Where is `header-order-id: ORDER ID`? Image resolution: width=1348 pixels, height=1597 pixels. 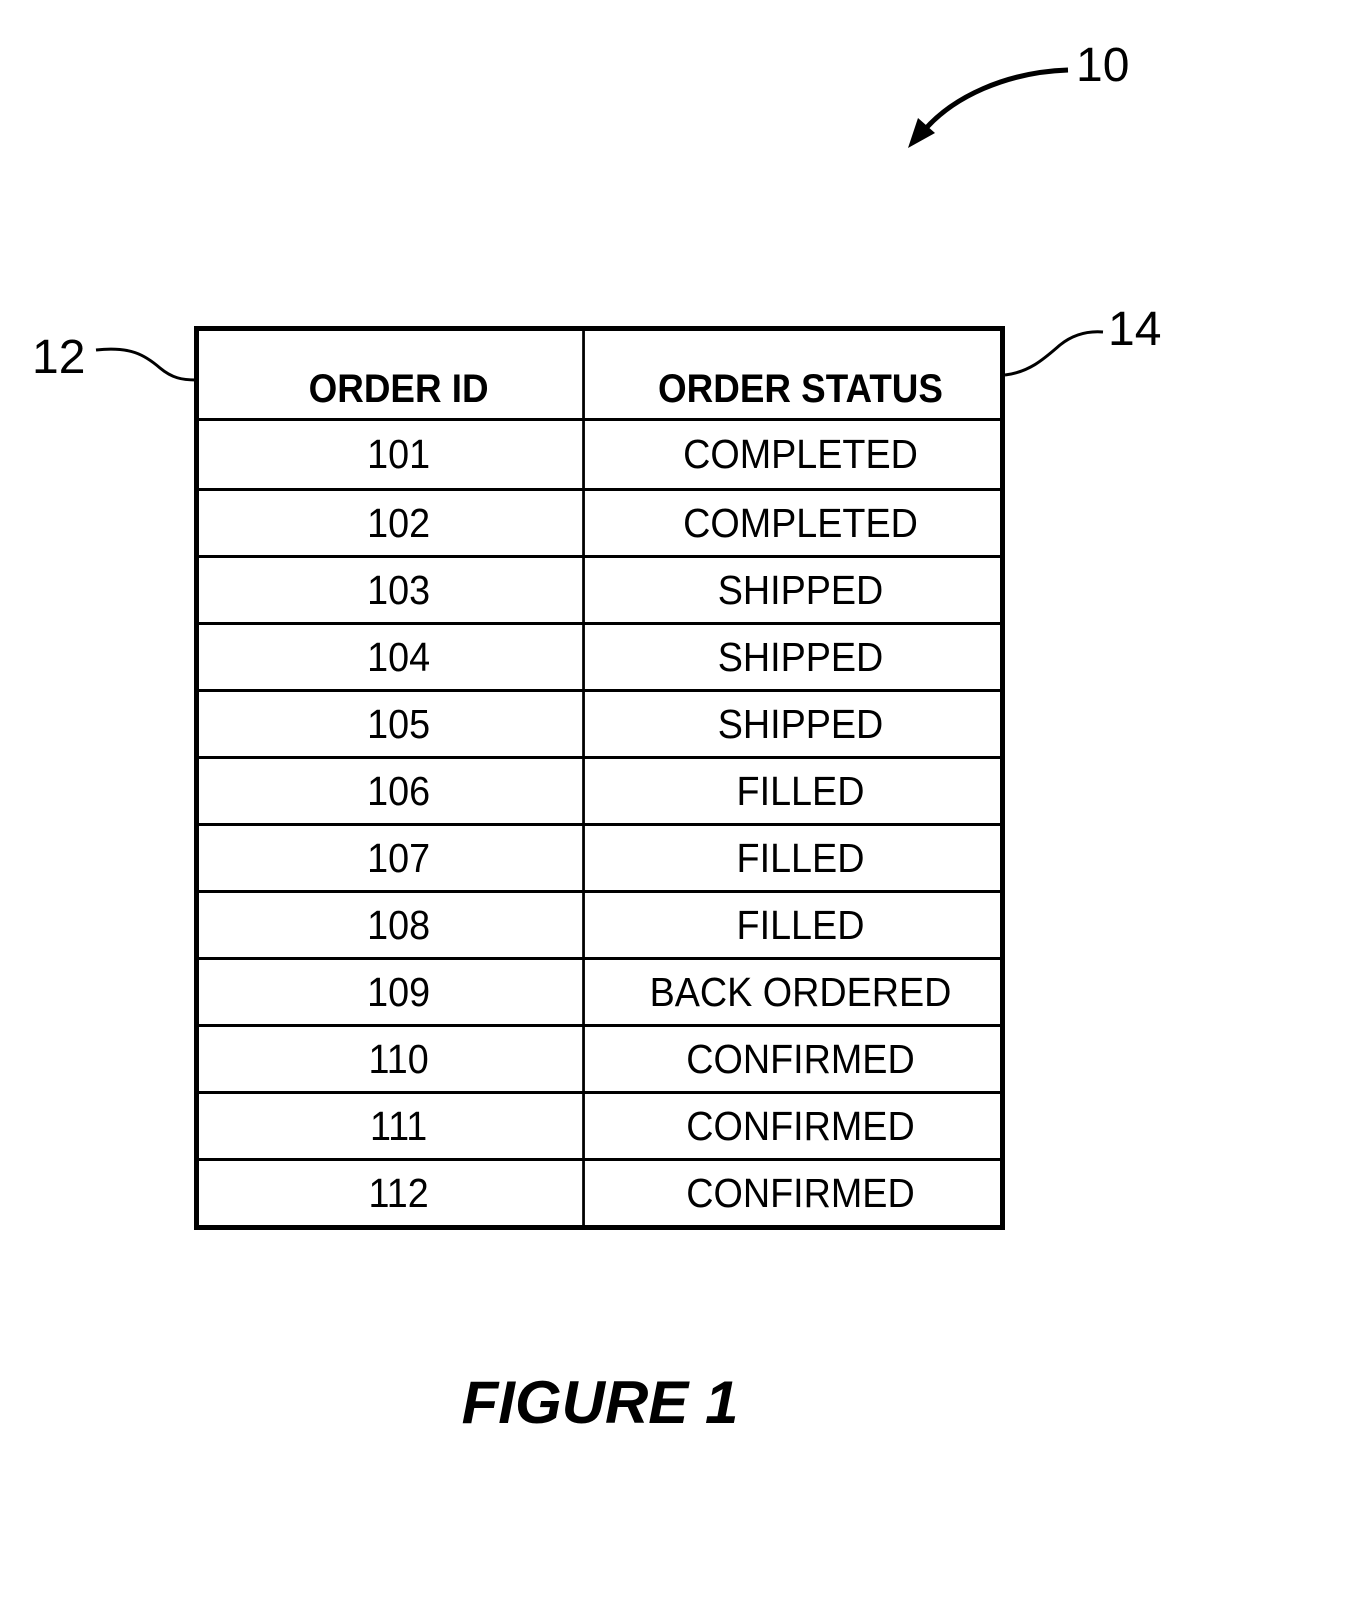 header-order-id: ORDER ID is located at coordinates (400, 374).